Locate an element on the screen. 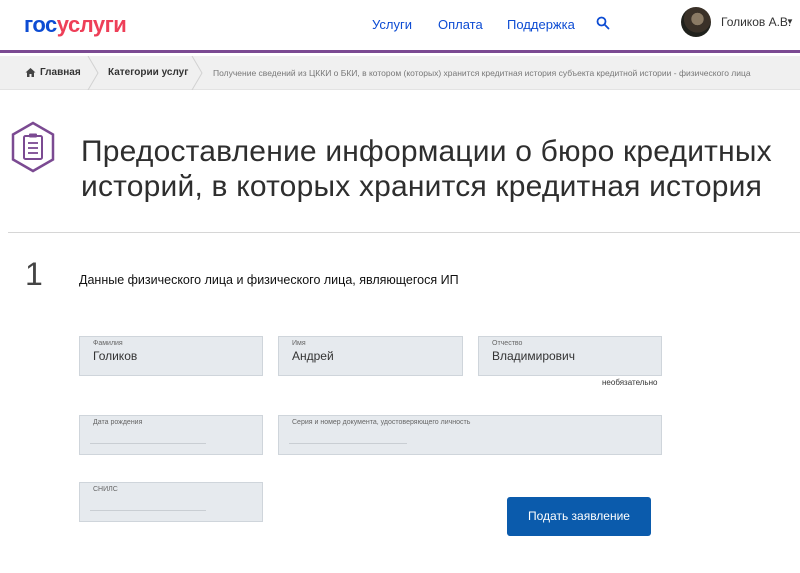 This screenshot has width=800, height=573. home-icon is located at coordinates (30, 72).